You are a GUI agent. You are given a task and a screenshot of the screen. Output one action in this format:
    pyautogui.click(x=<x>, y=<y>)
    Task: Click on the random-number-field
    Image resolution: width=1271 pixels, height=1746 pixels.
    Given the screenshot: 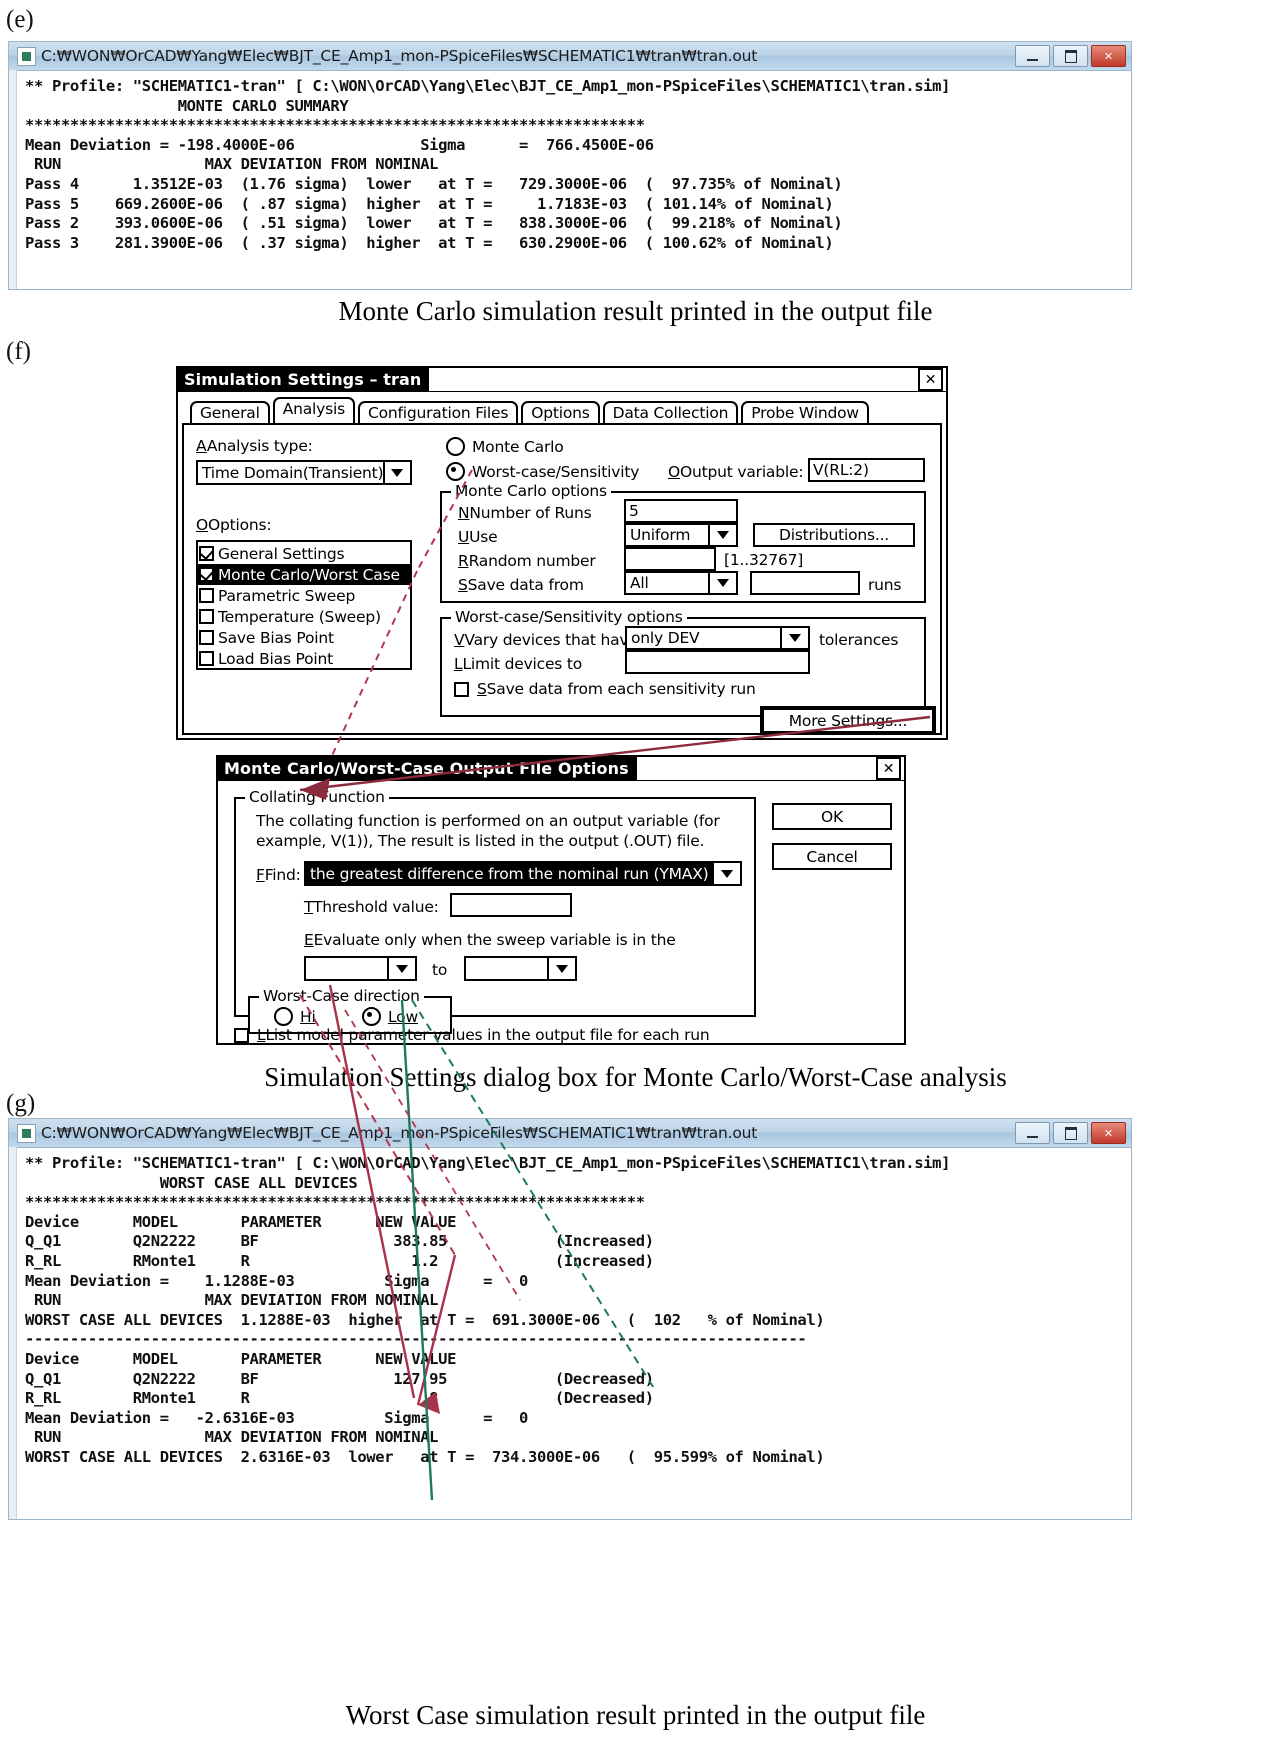 What is the action you would take?
    pyautogui.click(x=670, y=559)
    